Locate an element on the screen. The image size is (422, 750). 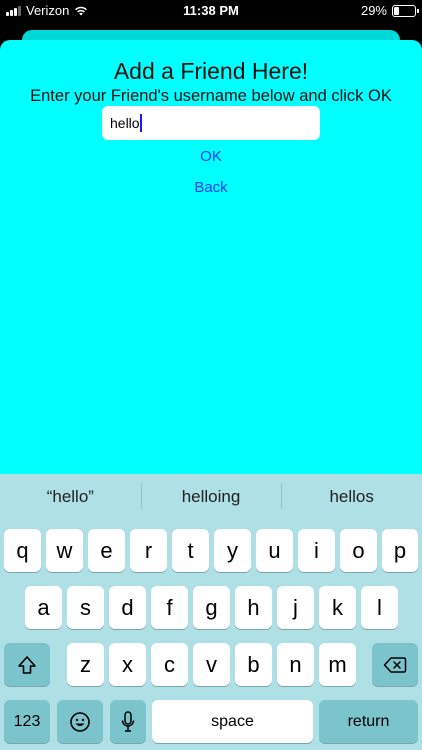
key-c: c is located at coordinates (169, 664).